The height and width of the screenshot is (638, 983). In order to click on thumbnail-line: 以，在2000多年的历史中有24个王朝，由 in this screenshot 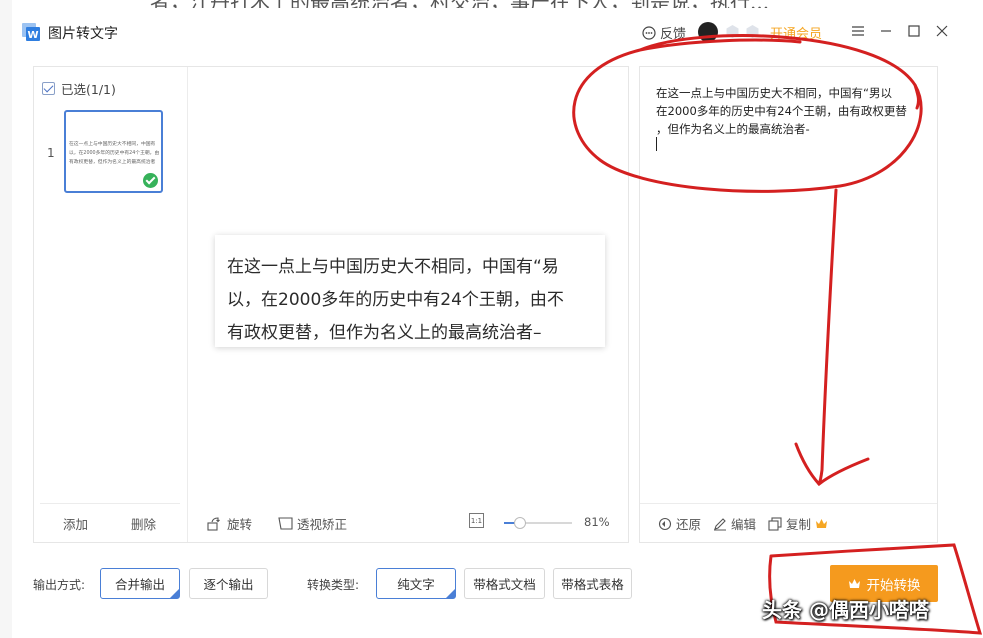, I will do `click(114, 153)`.